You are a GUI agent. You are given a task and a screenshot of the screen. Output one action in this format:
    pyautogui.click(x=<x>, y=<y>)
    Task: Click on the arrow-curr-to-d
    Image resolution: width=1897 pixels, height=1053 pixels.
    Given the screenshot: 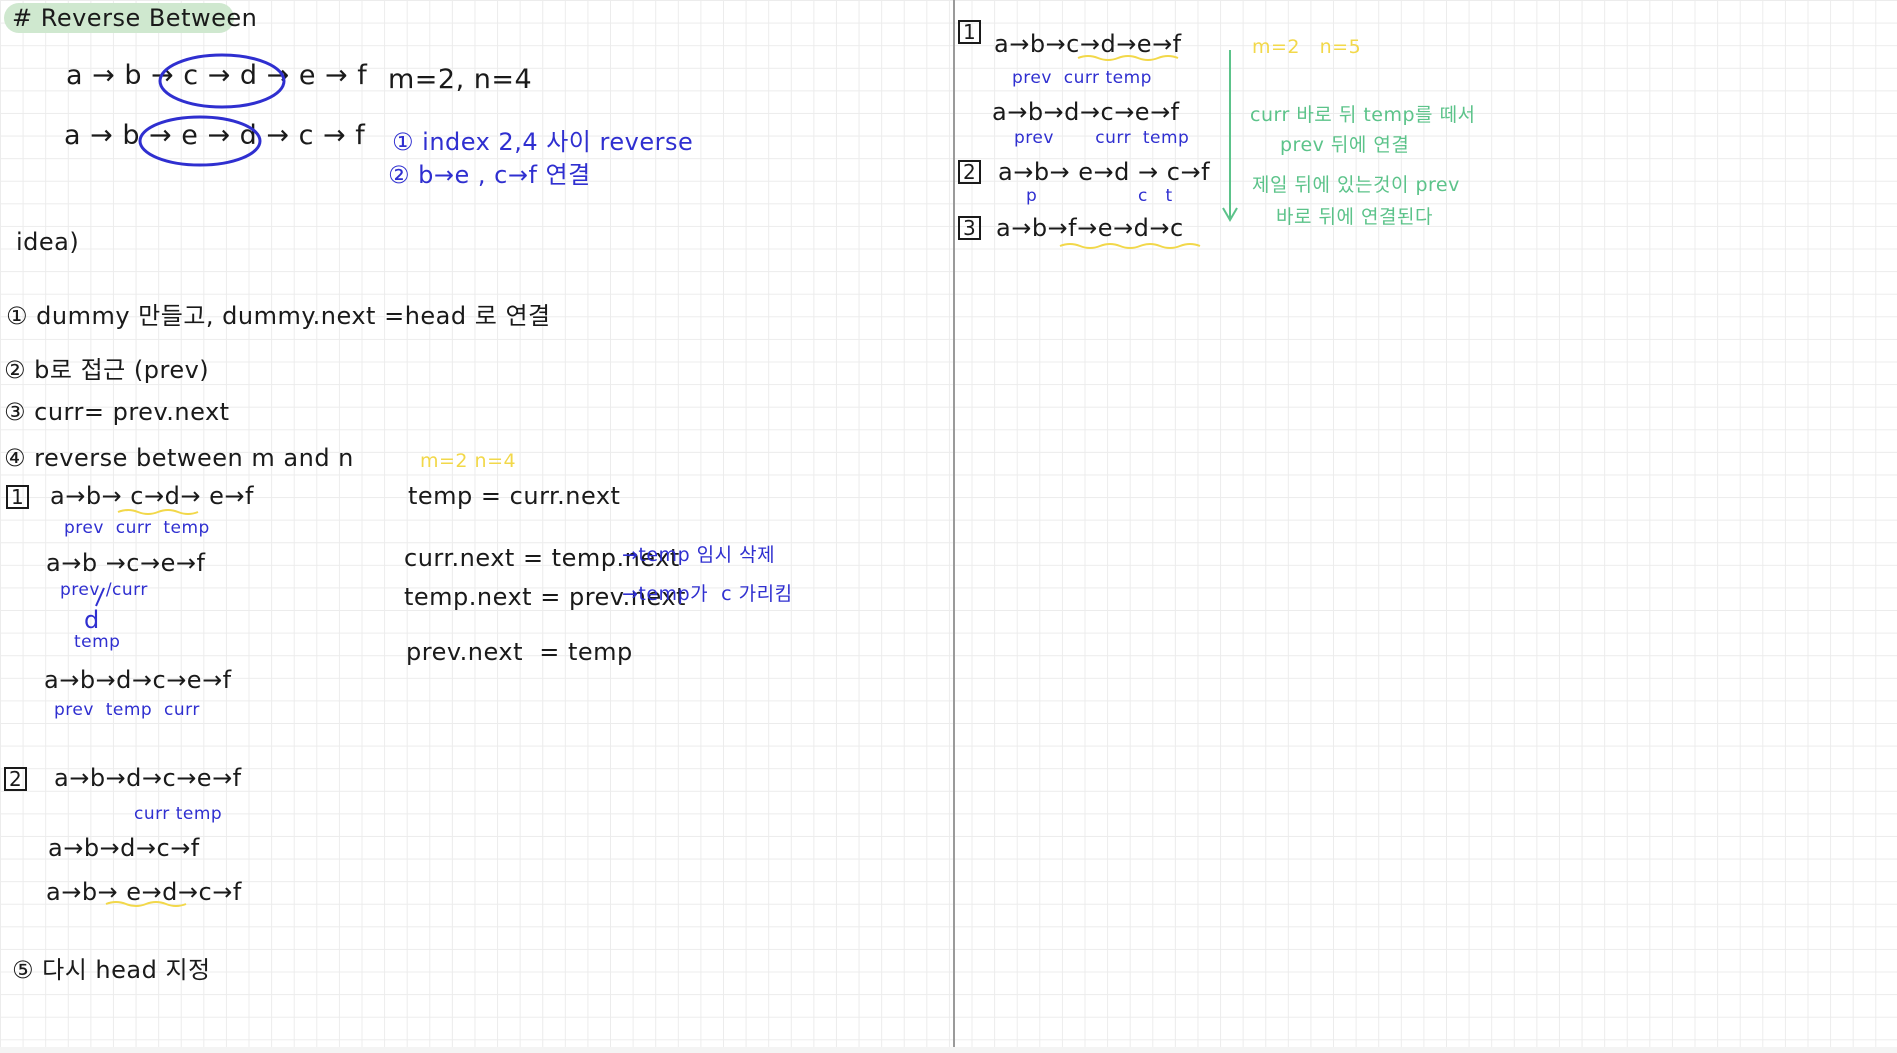 What is the action you would take?
    pyautogui.click(x=100, y=597)
    